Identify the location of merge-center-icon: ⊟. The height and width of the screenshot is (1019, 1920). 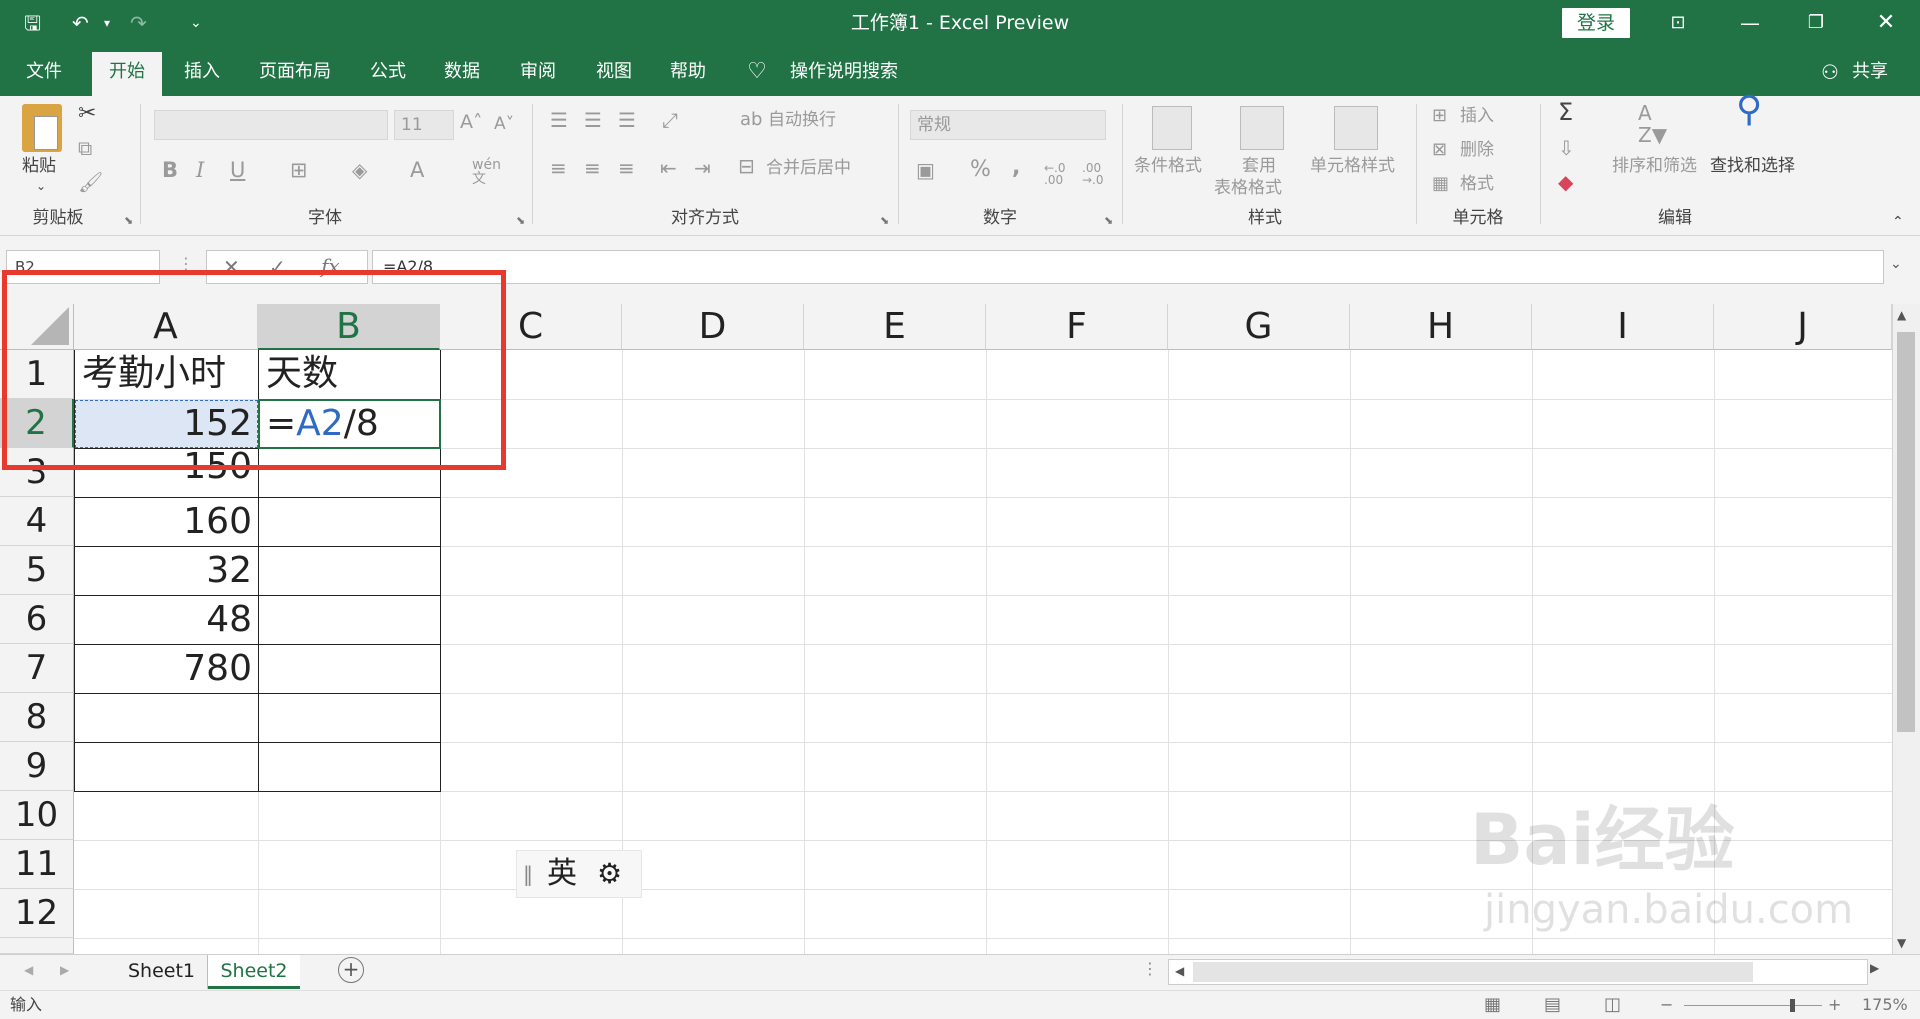
(746, 166).